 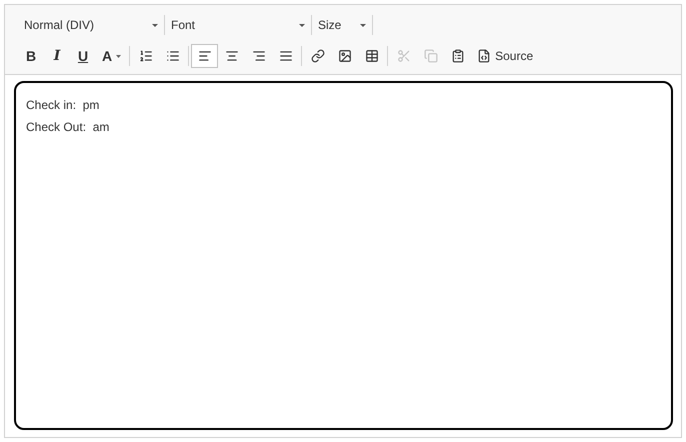 I want to click on align-center-icon, so click(x=231, y=56).